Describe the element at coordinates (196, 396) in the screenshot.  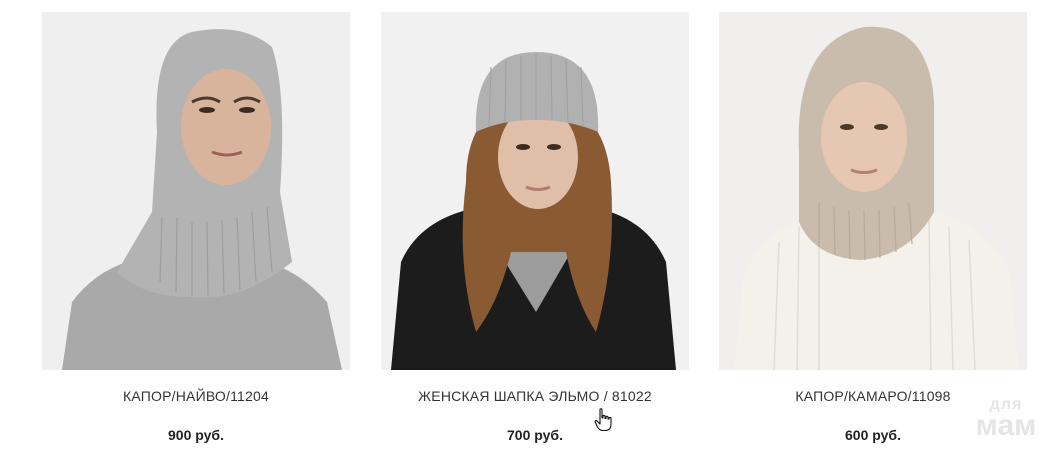
I see `product-title: КАПОР/НАЙВО/11204` at that location.